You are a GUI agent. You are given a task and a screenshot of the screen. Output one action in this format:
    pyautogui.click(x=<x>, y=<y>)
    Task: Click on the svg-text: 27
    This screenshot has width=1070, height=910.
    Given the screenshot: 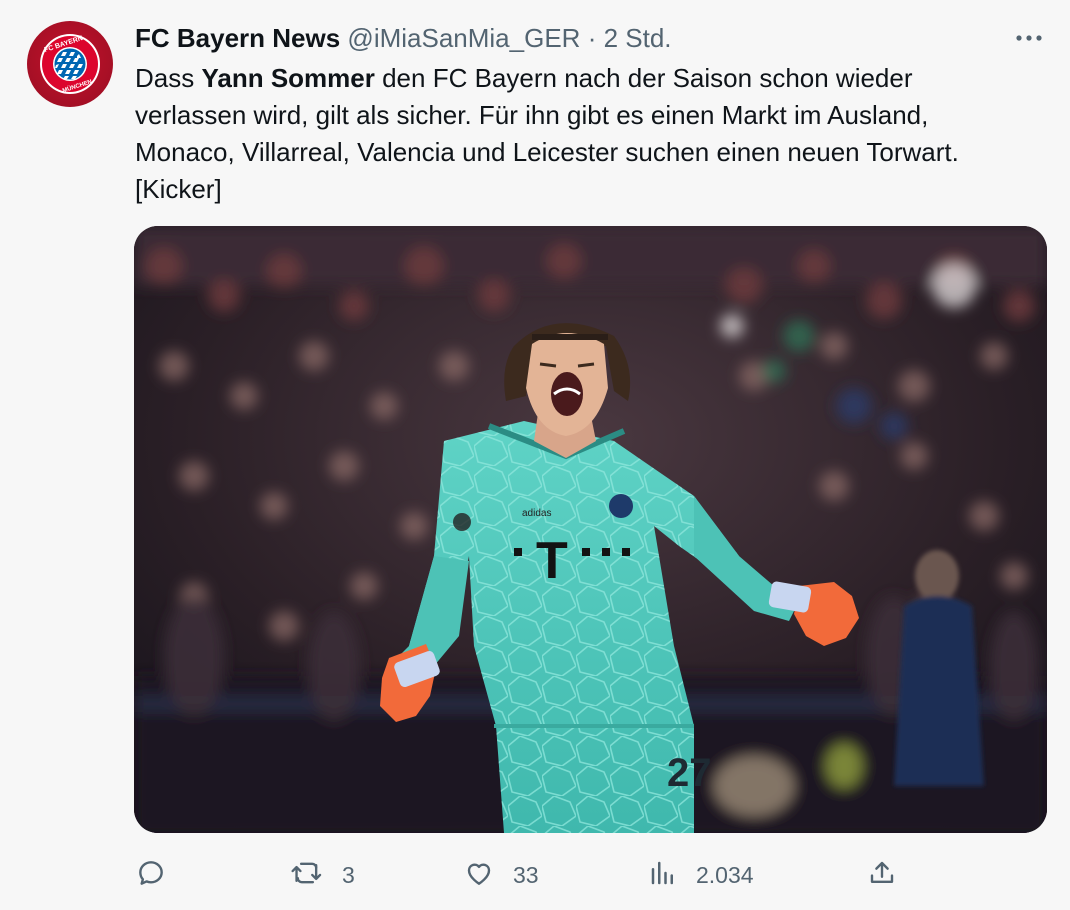 What is the action you would take?
    pyautogui.click(x=689, y=773)
    